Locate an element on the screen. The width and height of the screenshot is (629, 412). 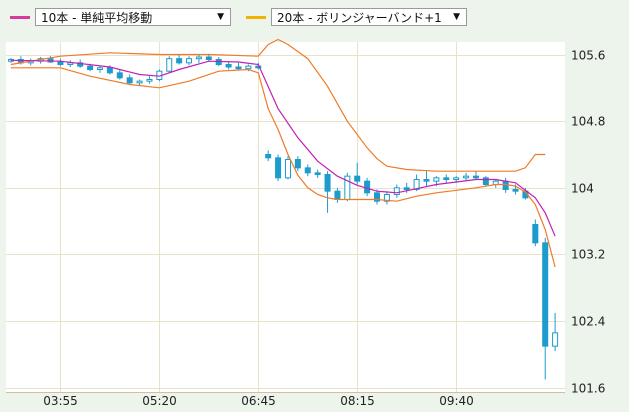
y-tick-label: 105.6 is located at coordinates (588, 56).